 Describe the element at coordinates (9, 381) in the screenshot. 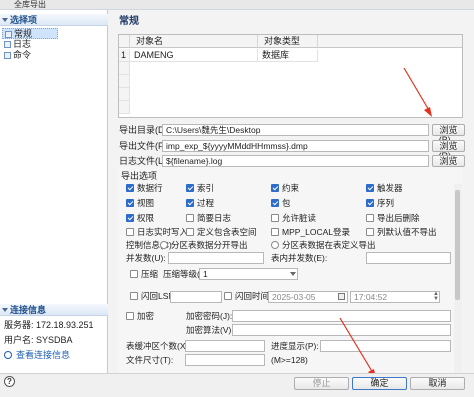

I see `help-icon: ?` at that location.